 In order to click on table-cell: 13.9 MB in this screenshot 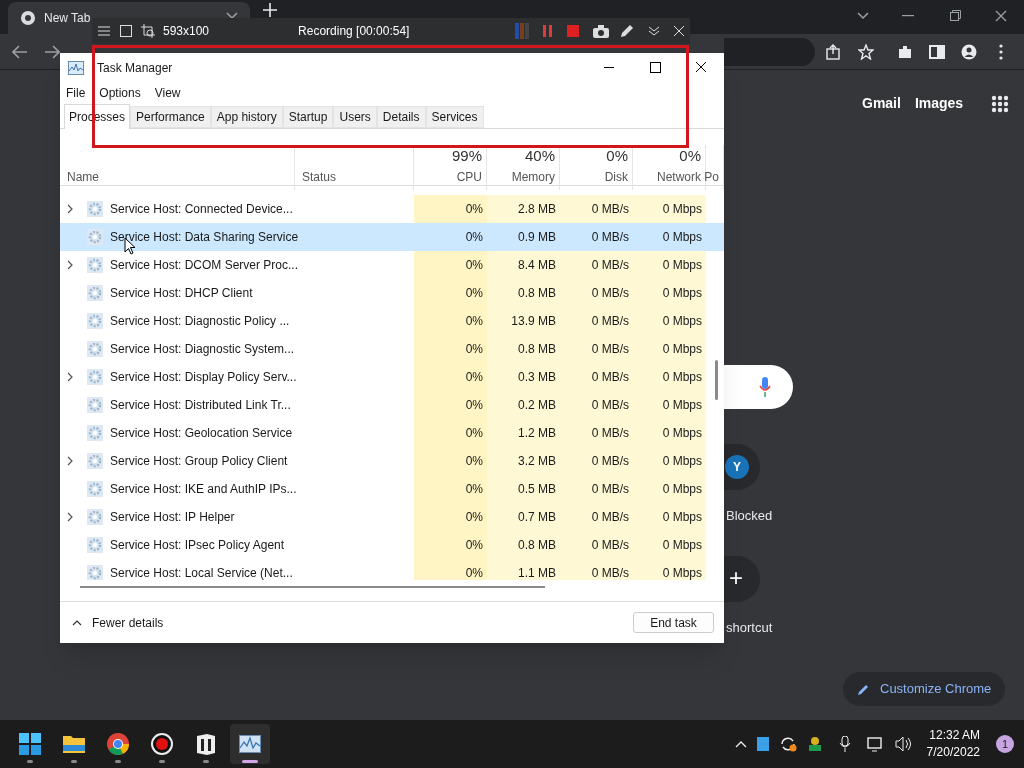, I will do `click(523, 321)`.